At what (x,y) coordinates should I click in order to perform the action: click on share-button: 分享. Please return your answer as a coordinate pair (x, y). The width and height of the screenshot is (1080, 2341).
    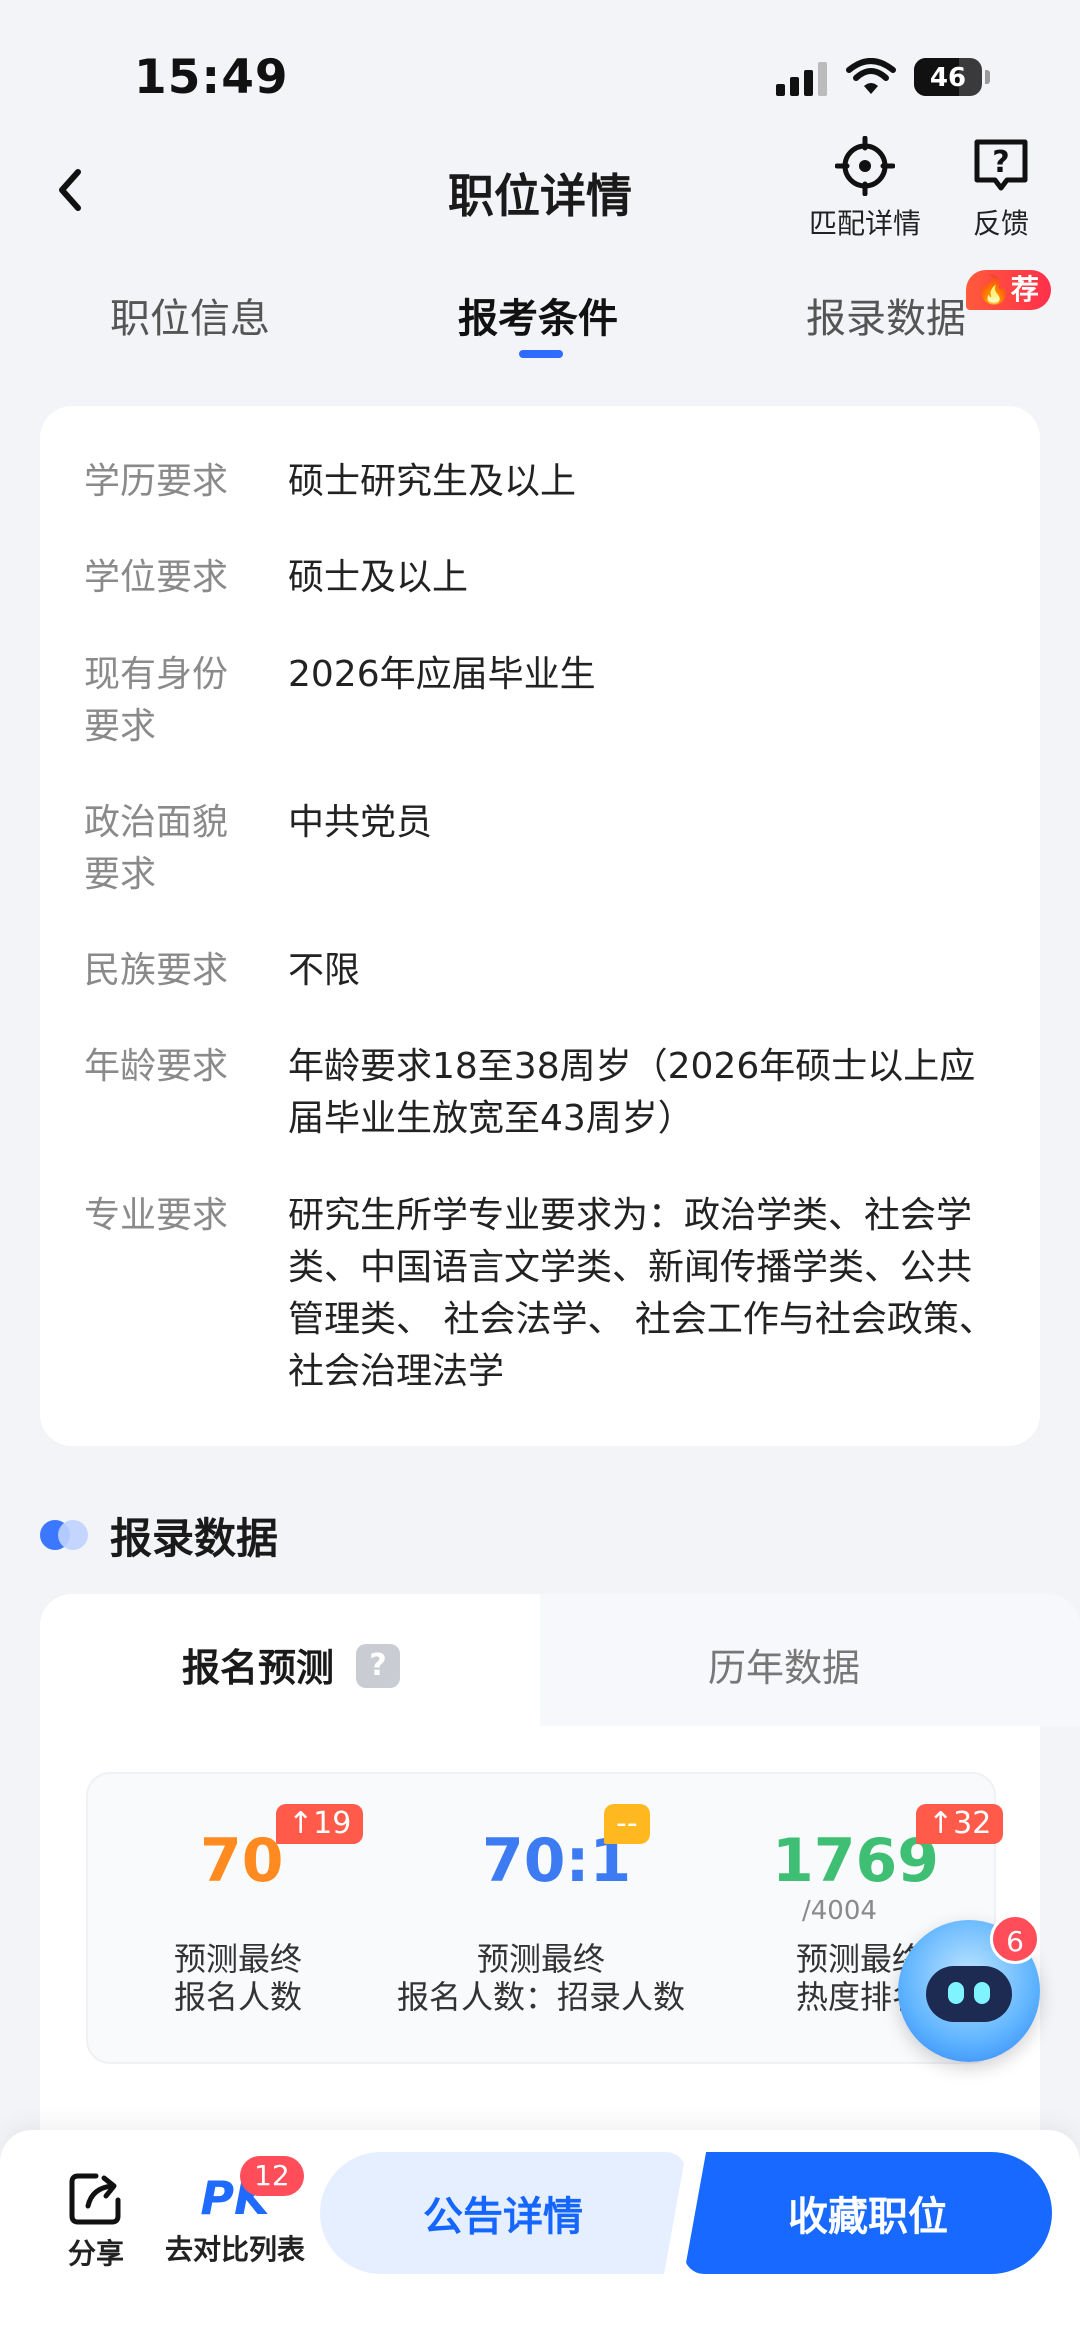
    Looking at the image, I should click on (96, 2220).